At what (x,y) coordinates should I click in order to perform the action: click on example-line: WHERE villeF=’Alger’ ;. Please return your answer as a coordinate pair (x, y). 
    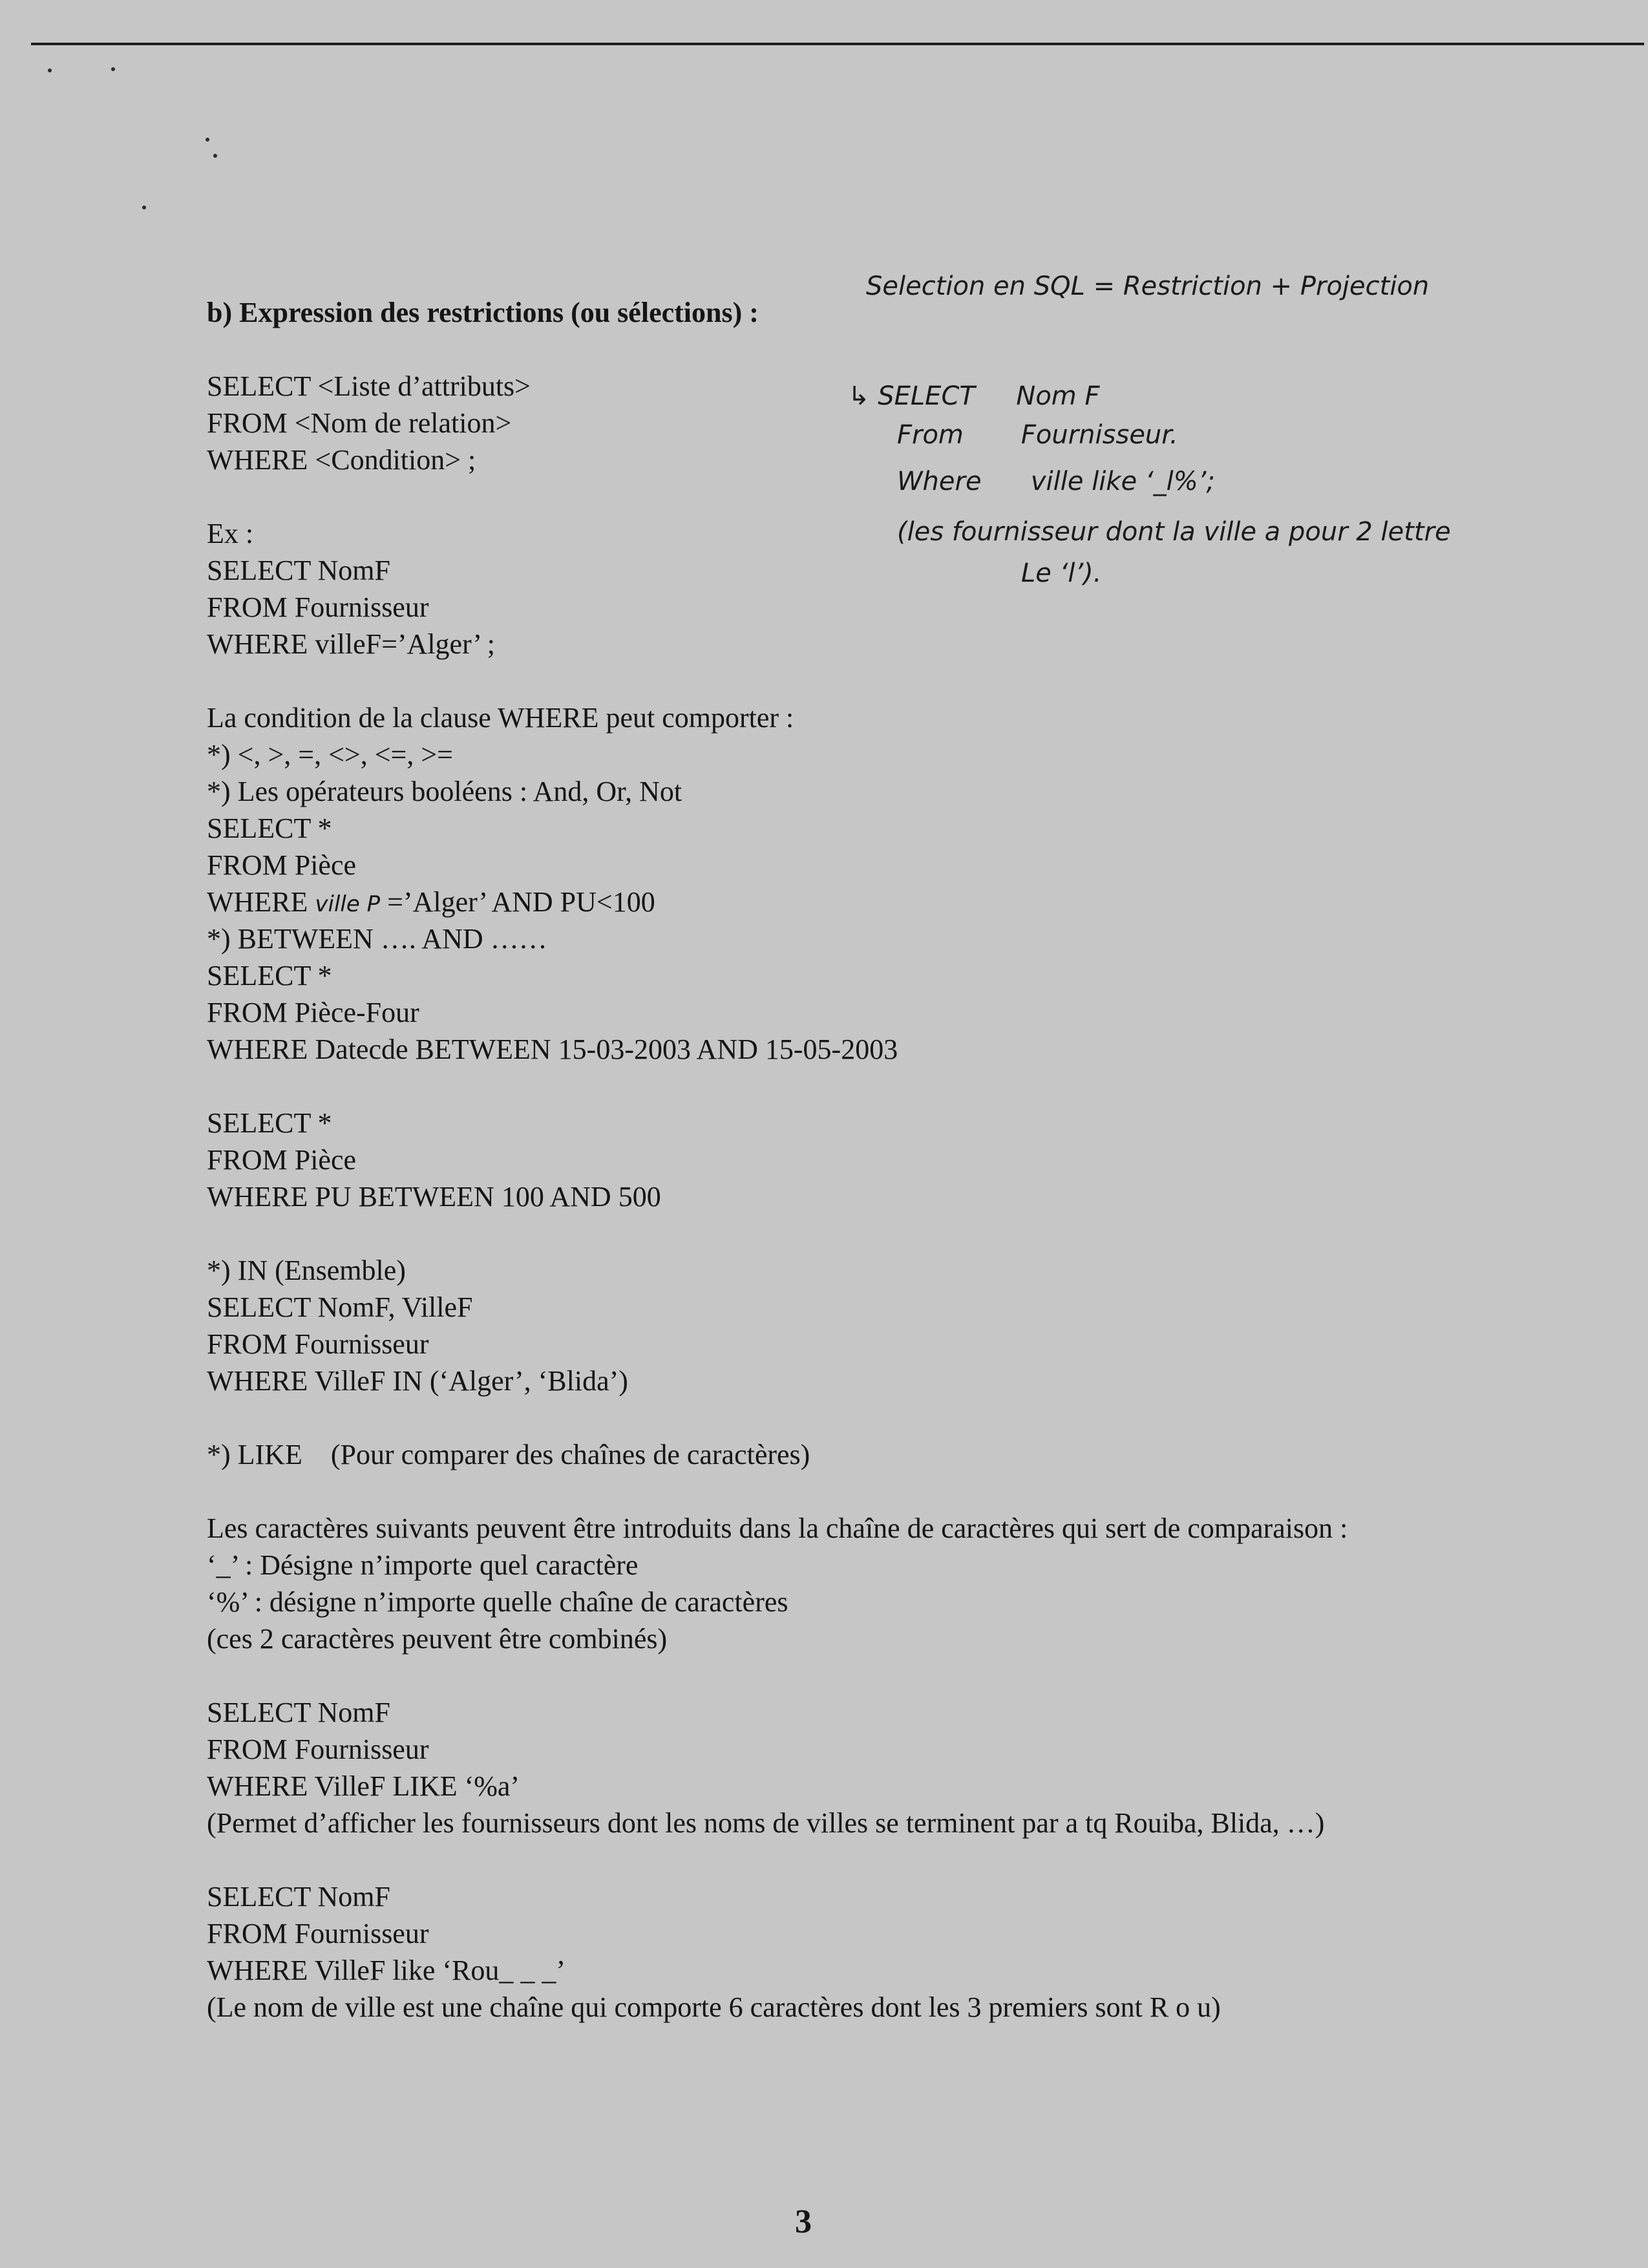
    Looking at the image, I should click on (351, 644).